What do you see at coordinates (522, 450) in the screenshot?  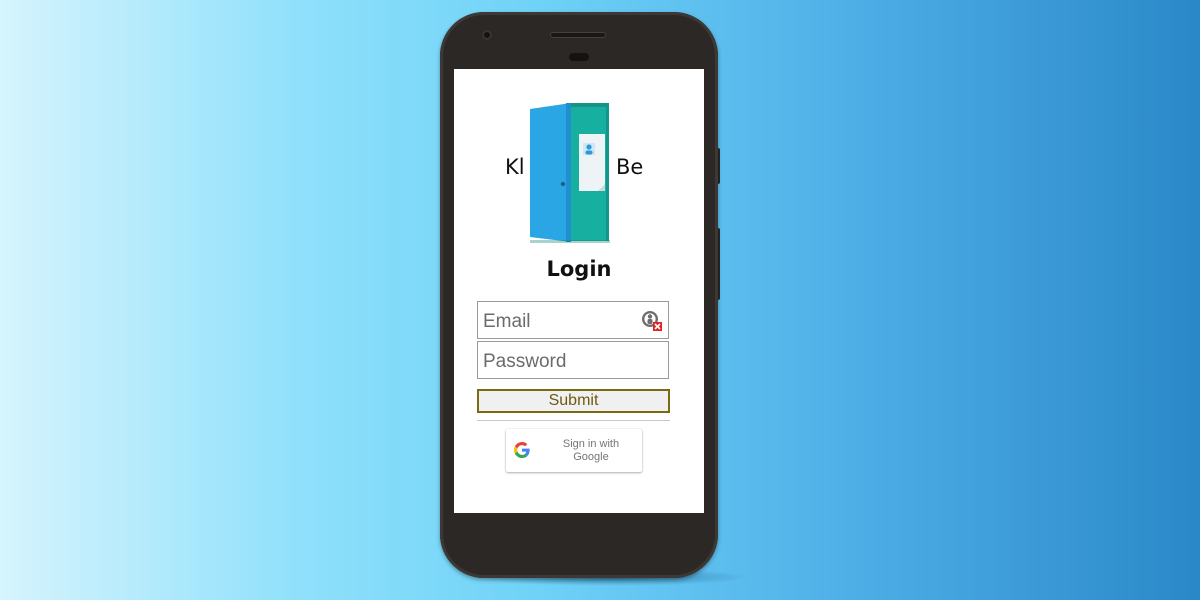 I see `google-icon` at bounding box center [522, 450].